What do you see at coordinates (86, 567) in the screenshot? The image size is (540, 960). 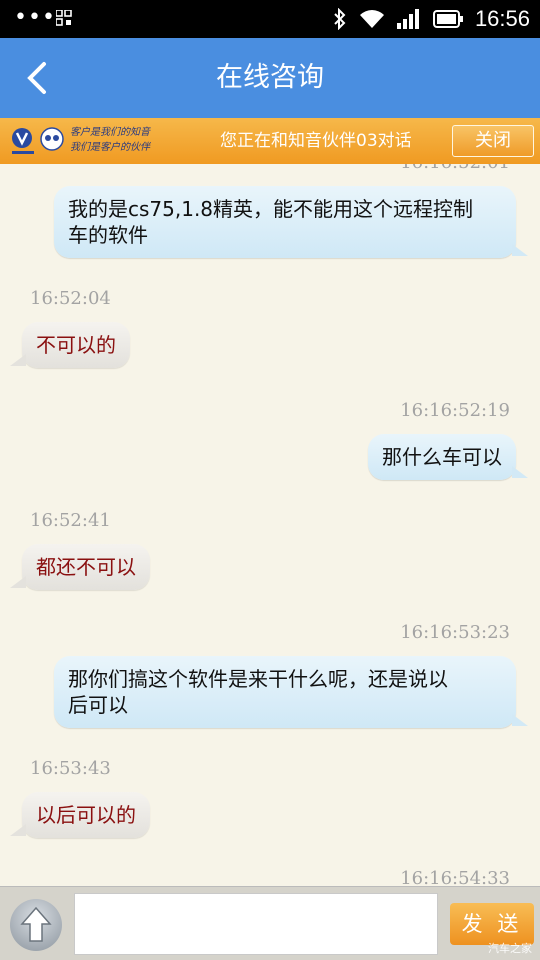 I see `message-text: 都还不可以` at bounding box center [86, 567].